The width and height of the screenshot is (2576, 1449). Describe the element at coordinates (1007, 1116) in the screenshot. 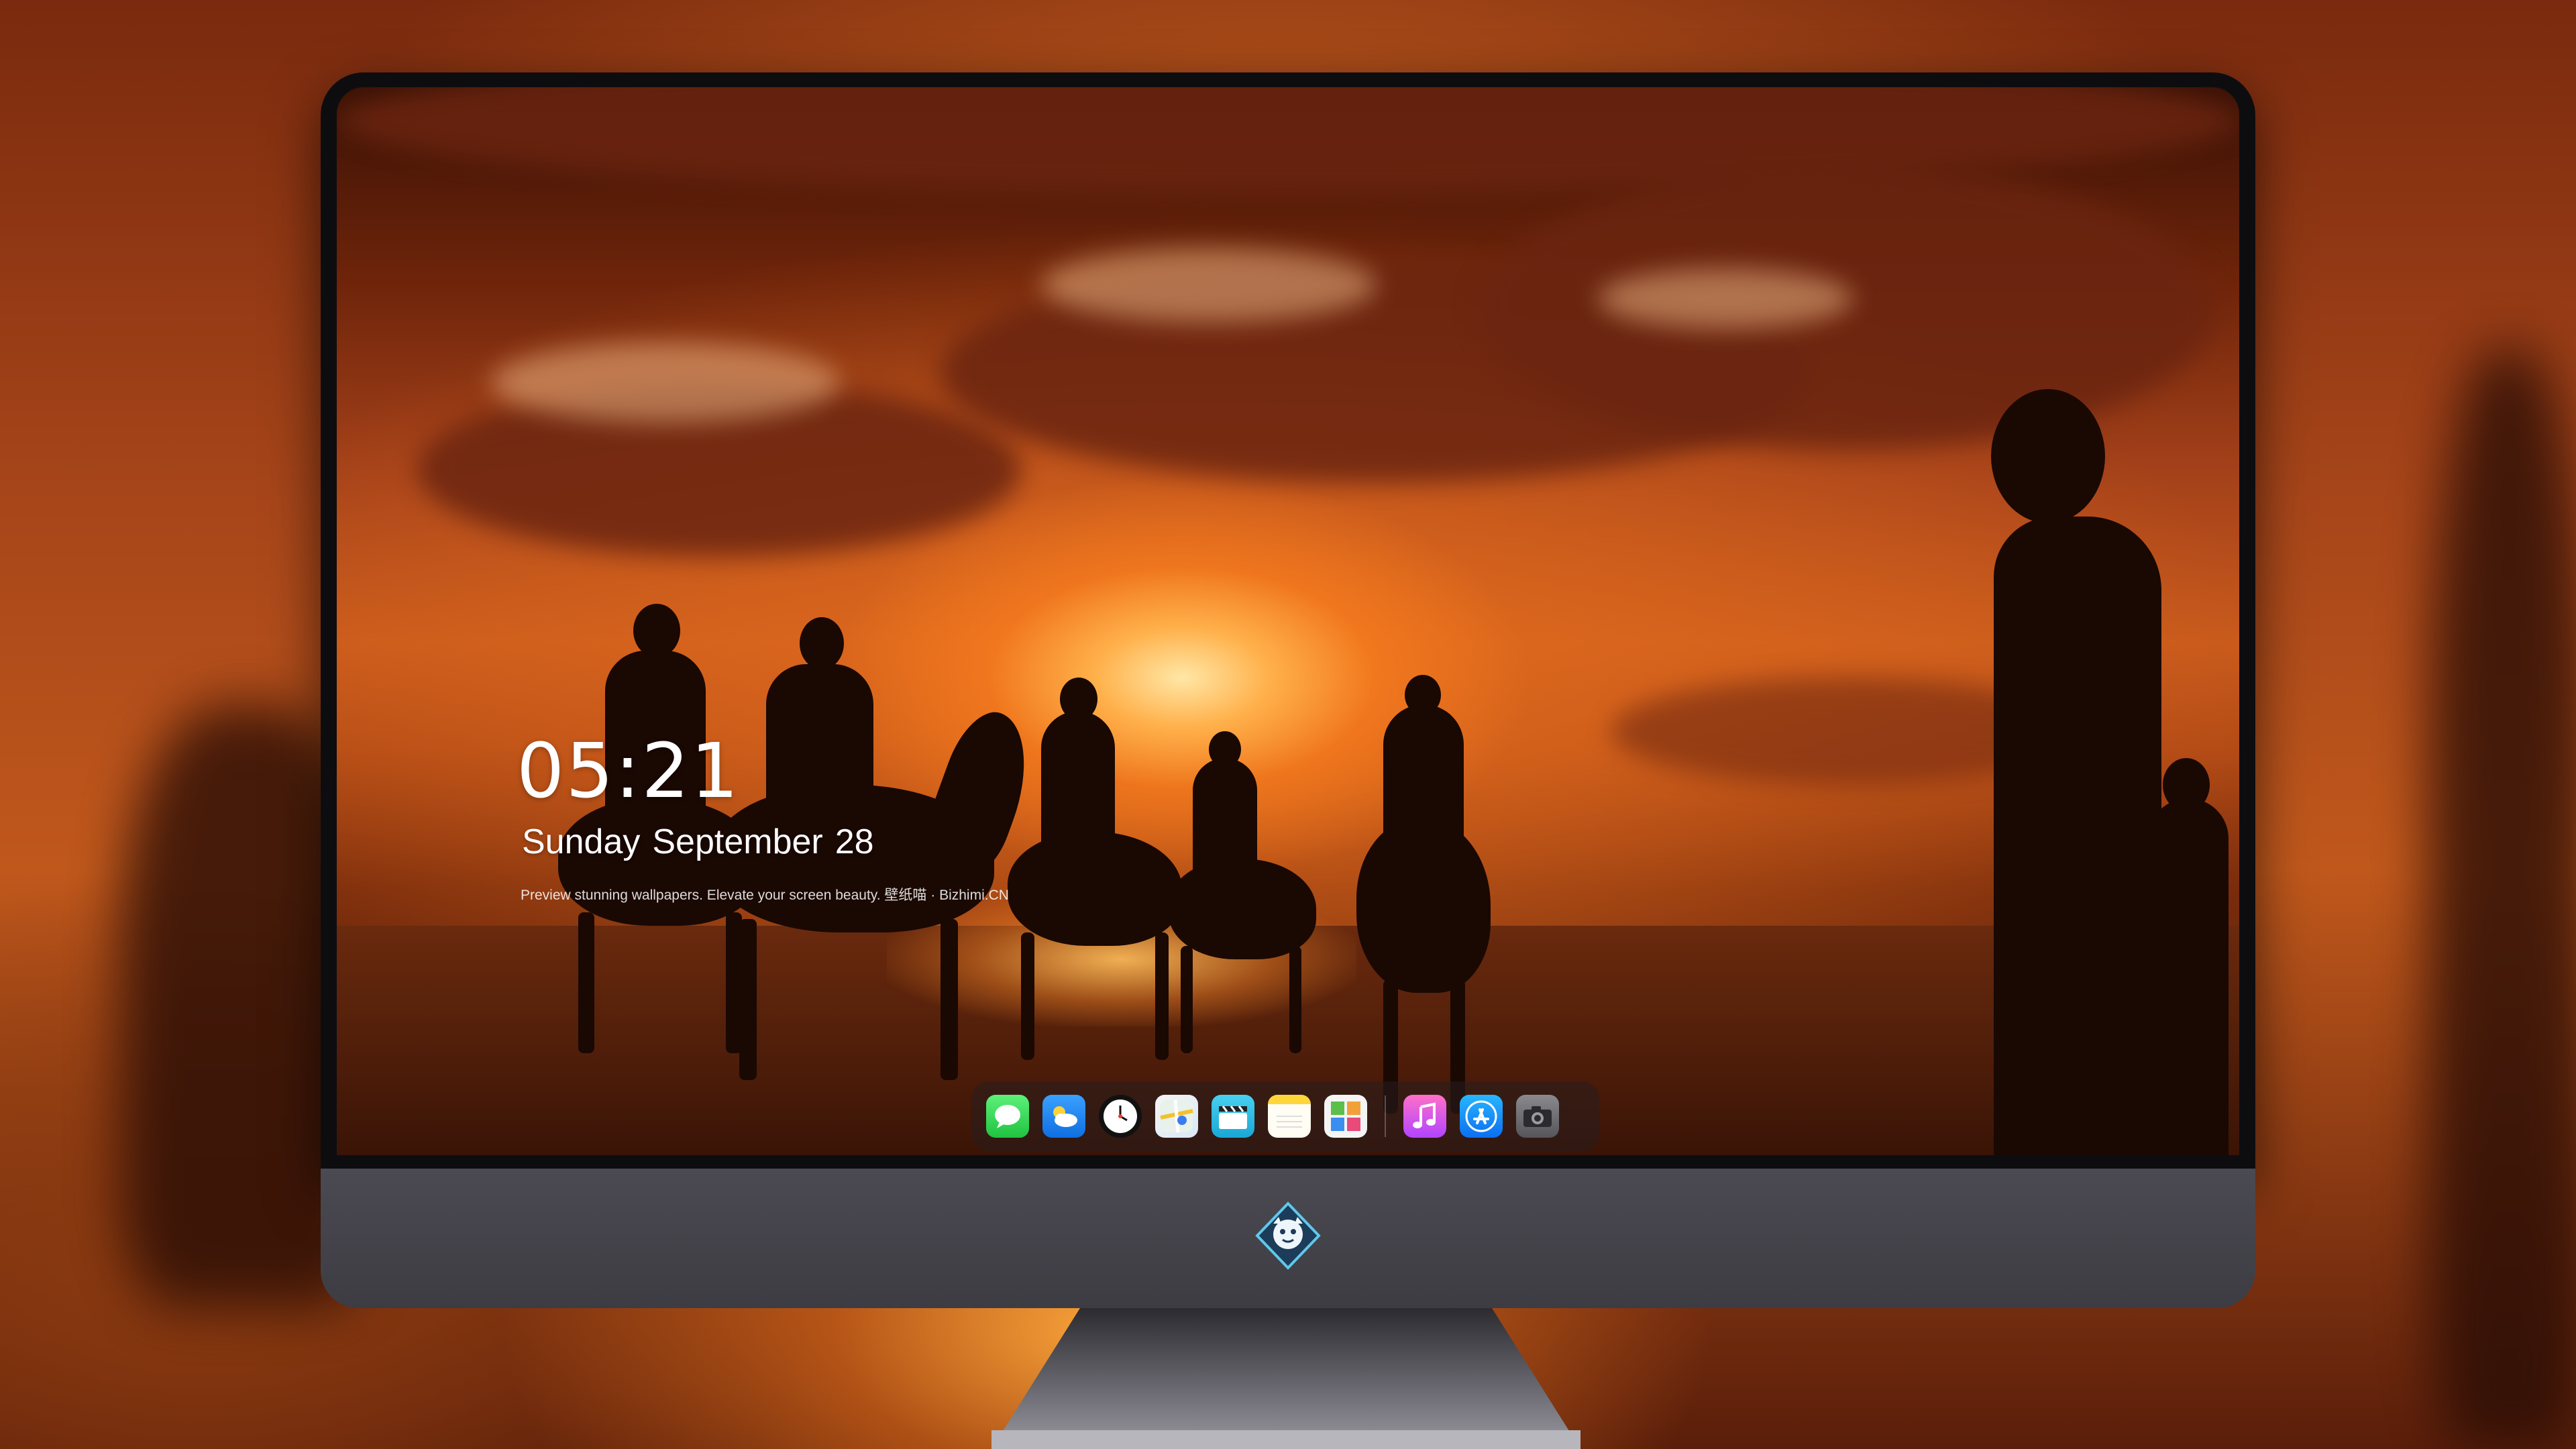

I see `message-bubble-icon` at that location.